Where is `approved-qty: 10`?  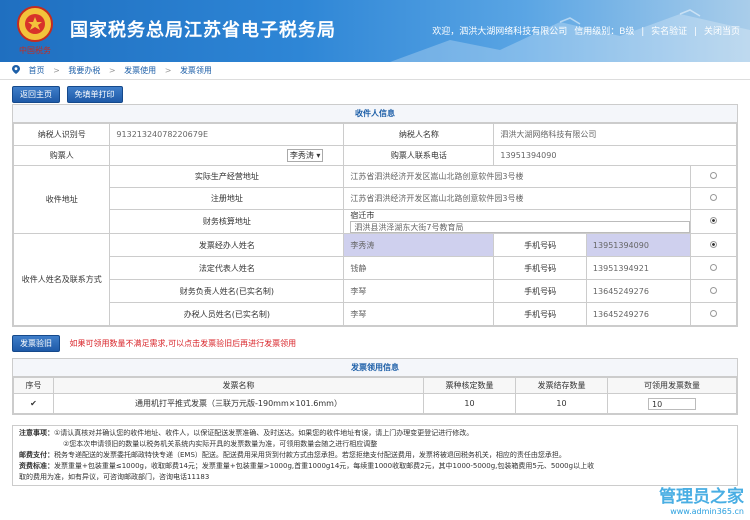 approved-qty: 10 is located at coordinates (469, 403).